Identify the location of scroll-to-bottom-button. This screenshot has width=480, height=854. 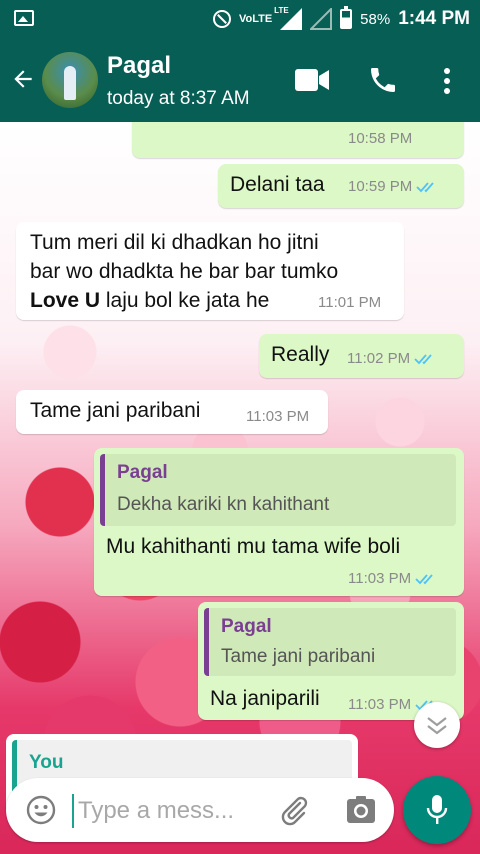
(437, 725).